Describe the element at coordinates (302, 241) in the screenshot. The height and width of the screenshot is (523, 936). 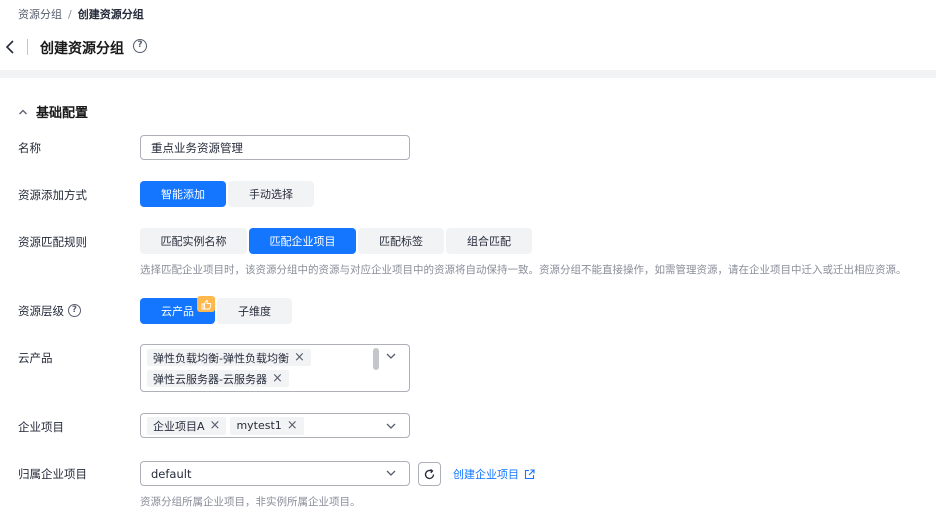
I see `match-rule-enterprise-project: 匹配企业项目` at that location.